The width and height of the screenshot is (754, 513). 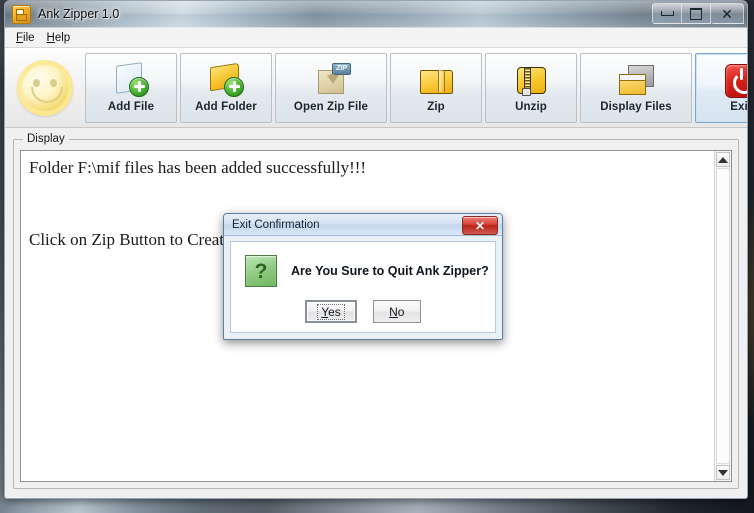 What do you see at coordinates (741, 73) in the screenshot?
I see `power-bar-shape` at bounding box center [741, 73].